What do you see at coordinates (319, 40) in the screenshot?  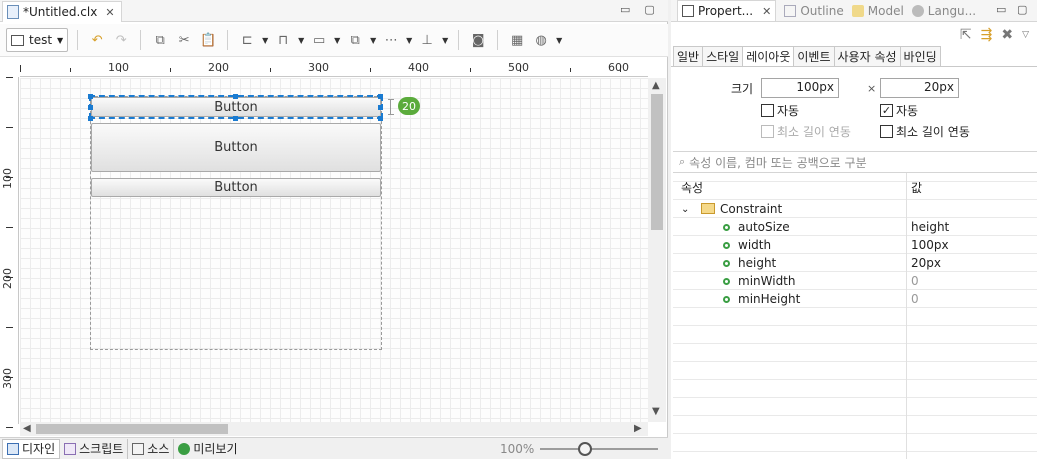 I see `same-size-icon: ▭` at bounding box center [319, 40].